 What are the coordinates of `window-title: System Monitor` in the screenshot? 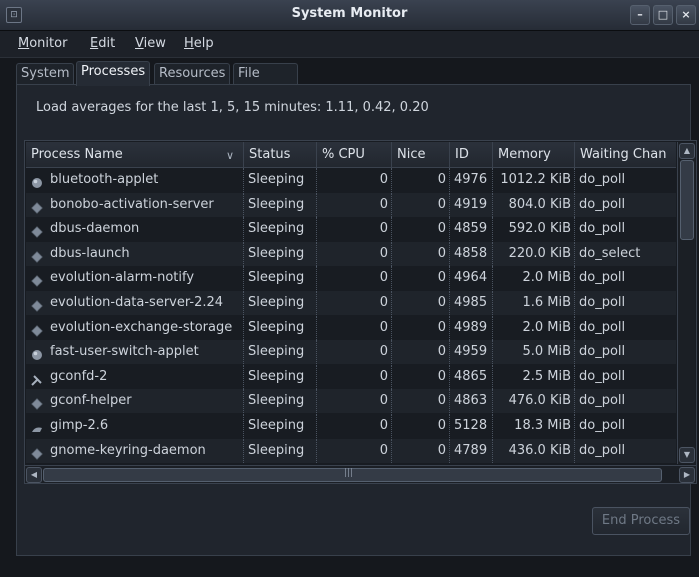 It's located at (349, 13).